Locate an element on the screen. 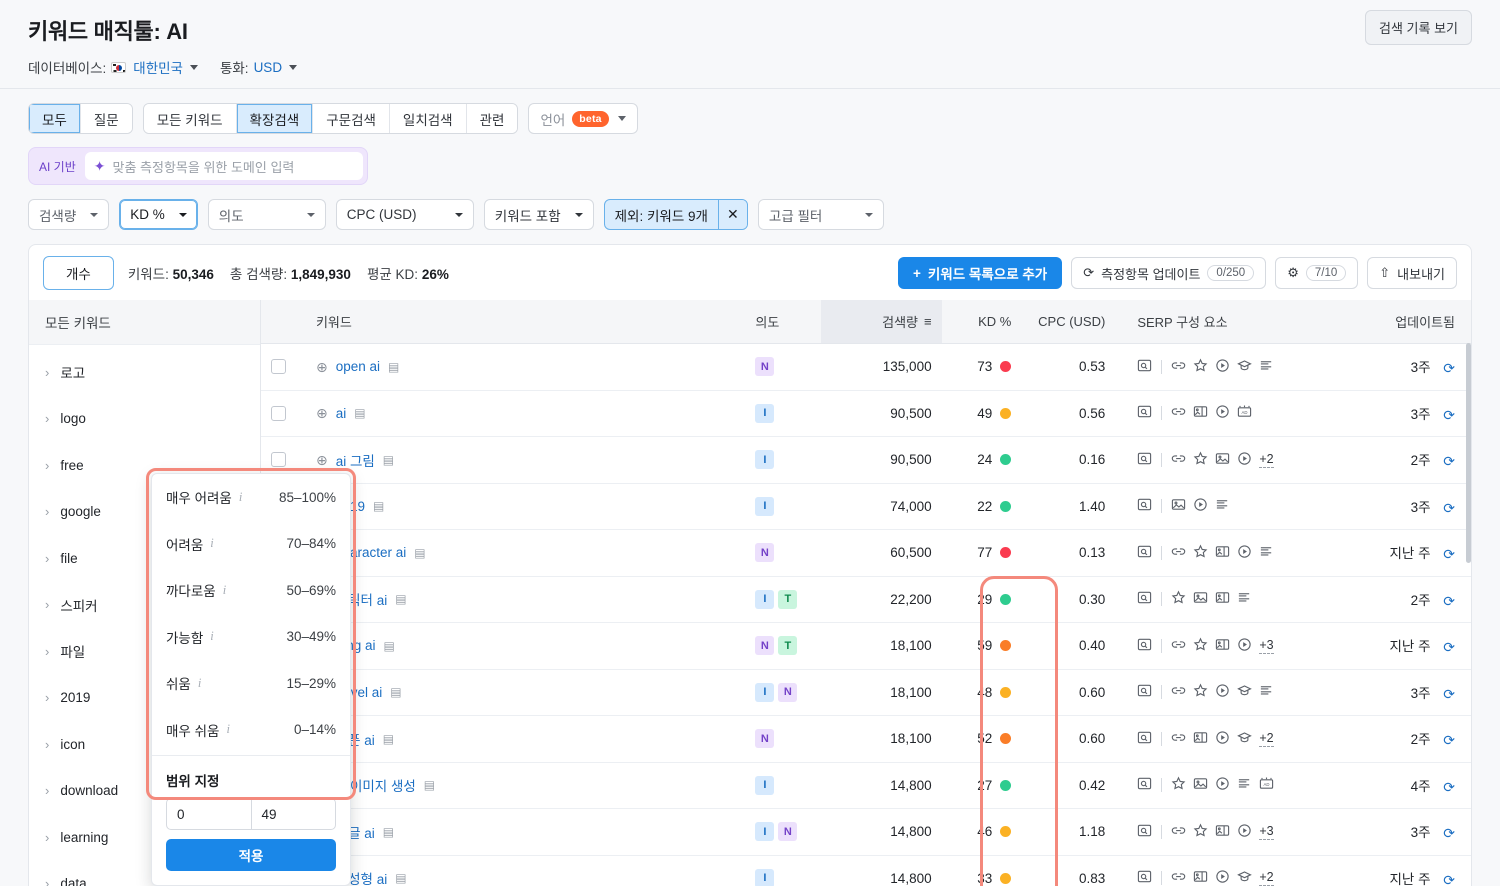 The image size is (1500, 886). keyword-link: ai is located at coordinates (341, 413).